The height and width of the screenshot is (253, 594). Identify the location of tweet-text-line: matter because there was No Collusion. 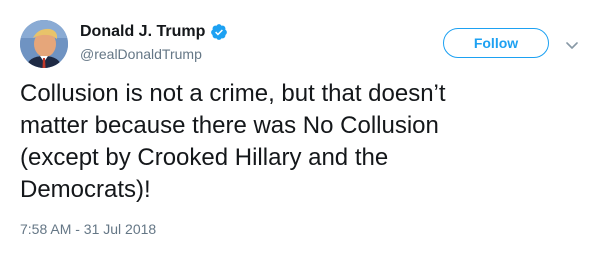
(229, 125).